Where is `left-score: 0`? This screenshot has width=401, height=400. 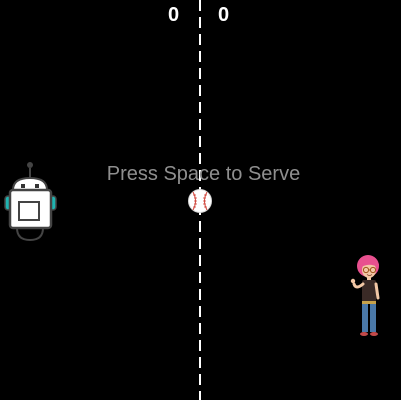 left-score: 0 is located at coordinates (174, 15).